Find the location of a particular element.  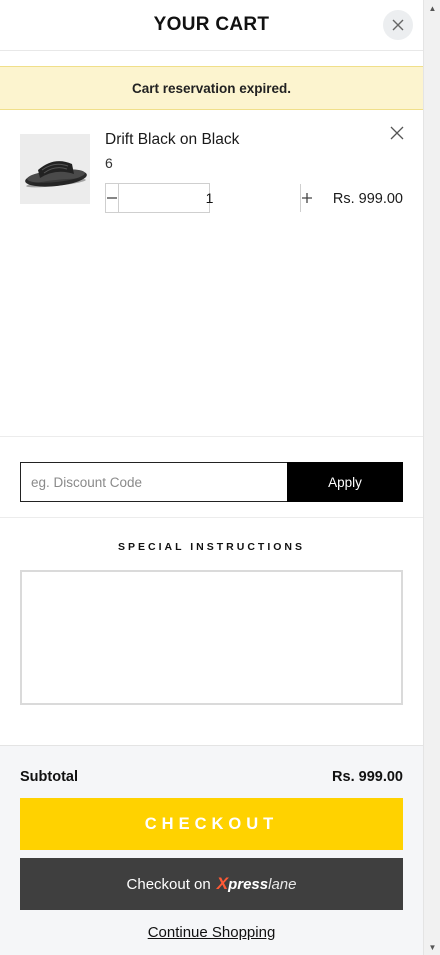

cart-header: YOUR CART is located at coordinates (211, 25).